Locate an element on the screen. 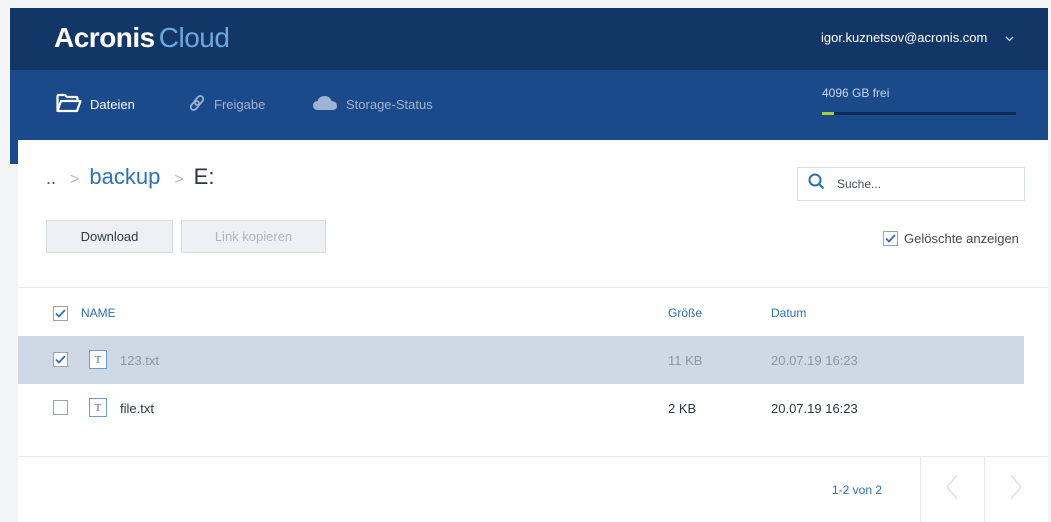 The height and width of the screenshot is (522, 1051). storage-usage-bar is located at coordinates (919, 113).